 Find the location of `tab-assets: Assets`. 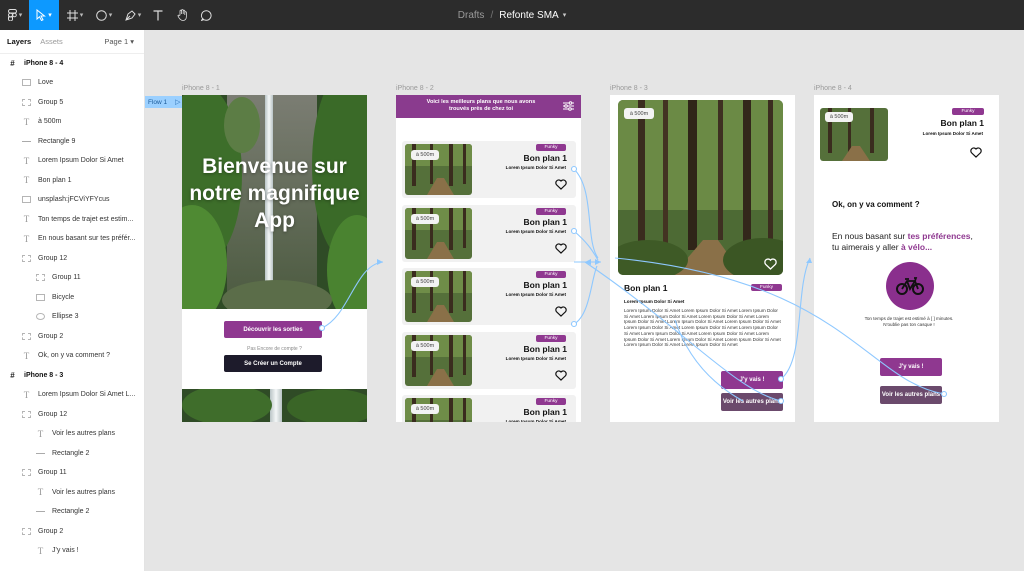

tab-assets: Assets is located at coordinates (51, 41).